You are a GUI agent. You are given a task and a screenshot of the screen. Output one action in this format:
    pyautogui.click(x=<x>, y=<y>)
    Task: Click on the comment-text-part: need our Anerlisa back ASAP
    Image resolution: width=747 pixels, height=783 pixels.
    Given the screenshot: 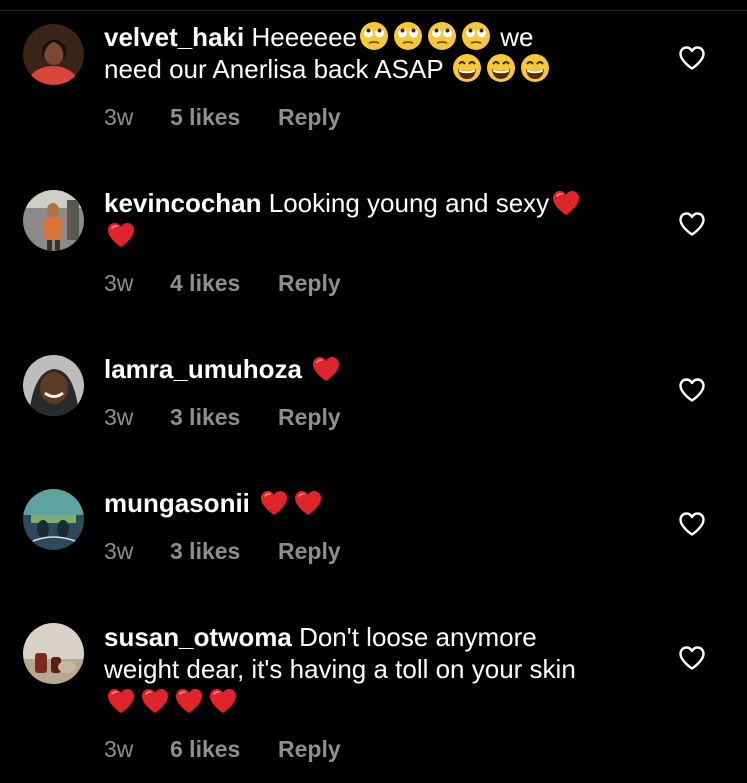 What is the action you would take?
    pyautogui.click(x=274, y=69)
    